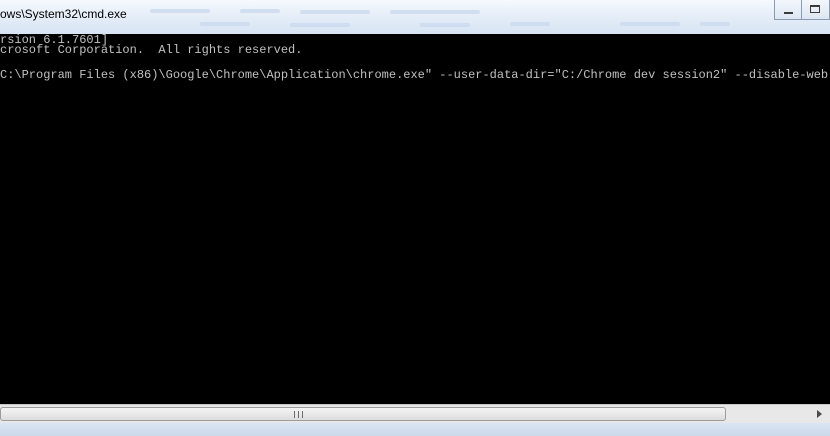  What do you see at coordinates (415, 17) in the screenshot?
I see `title-bar: ows\System32\cmd.exe` at bounding box center [415, 17].